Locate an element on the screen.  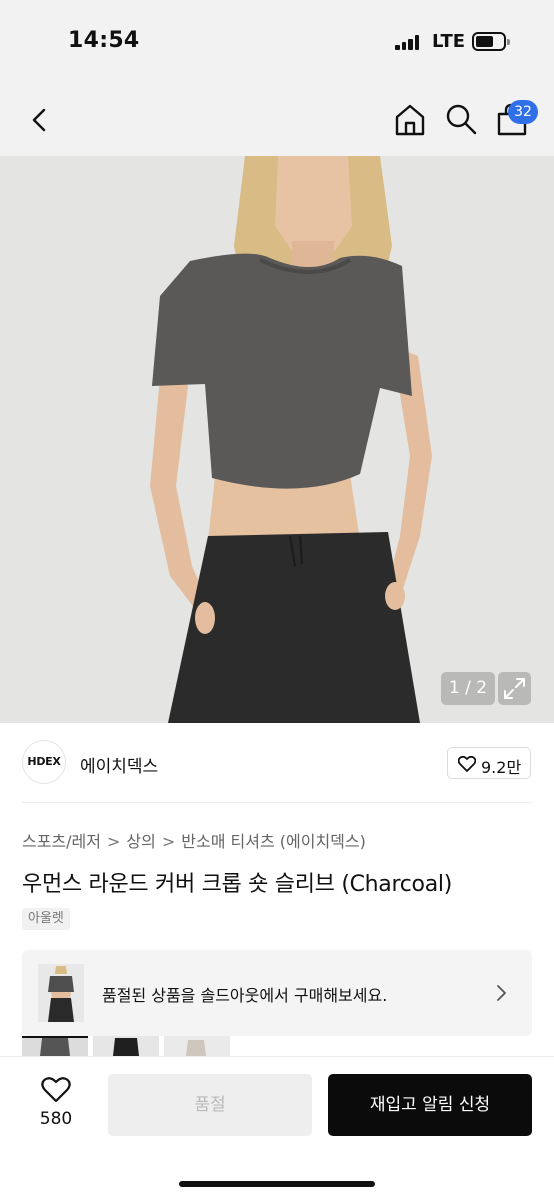
search-icon is located at coordinates (461, 119).